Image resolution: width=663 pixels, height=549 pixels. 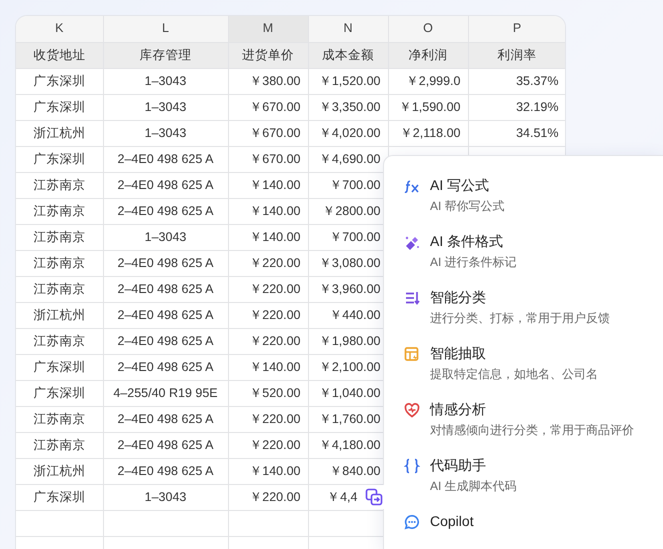 I want to click on table-cell: ￥4,4, so click(x=342, y=497).